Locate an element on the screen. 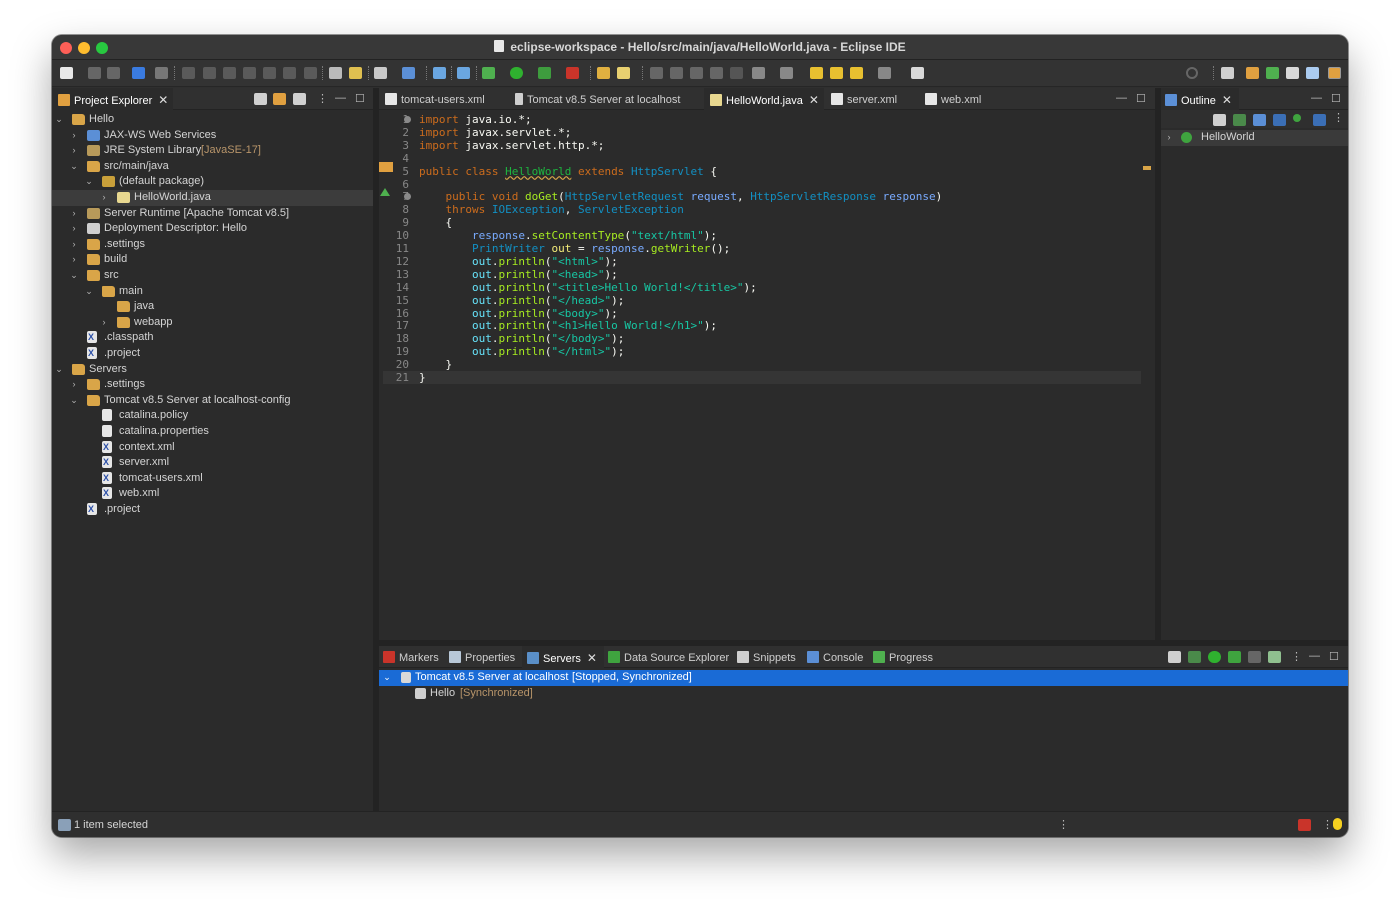 This screenshot has width=1400, height=905. tree-item: catalina.properties is located at coordinates (212, 432).